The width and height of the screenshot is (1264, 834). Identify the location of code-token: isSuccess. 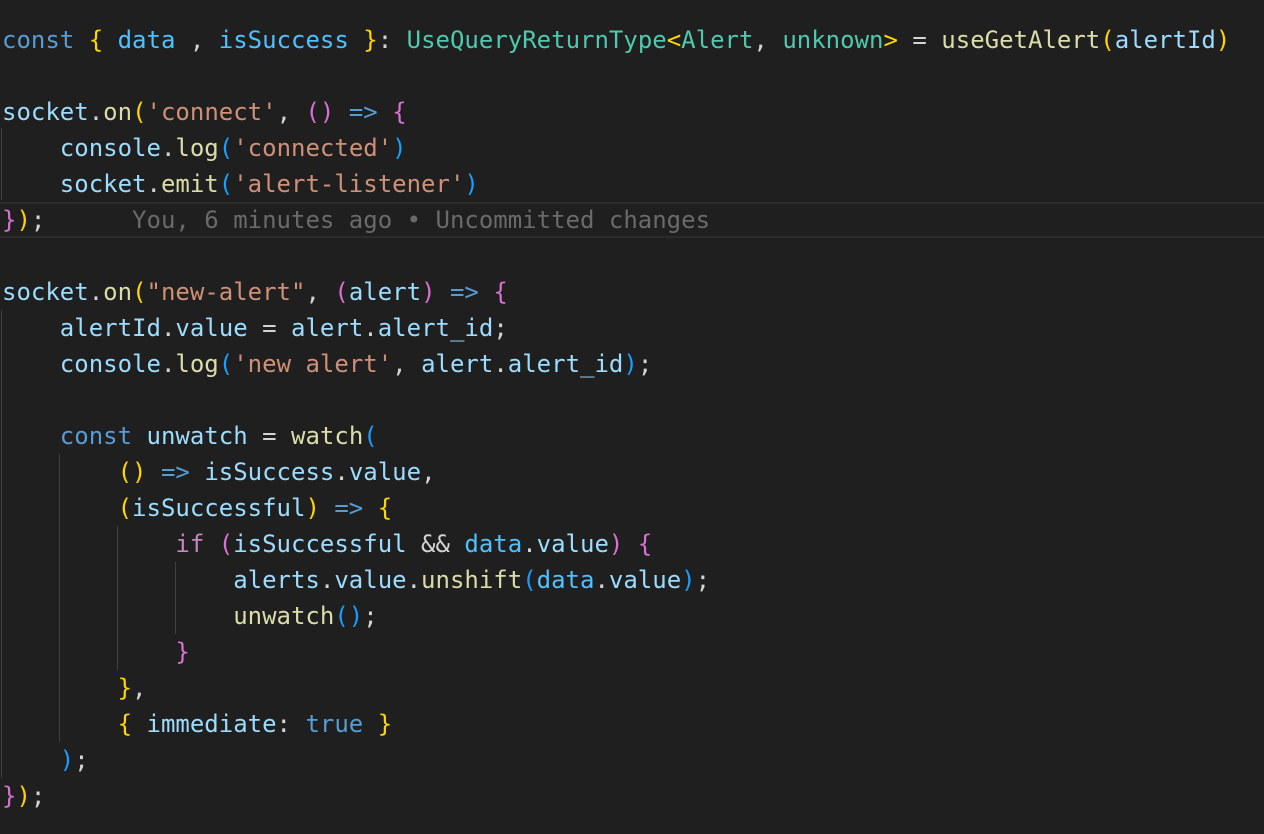
(269, 472).